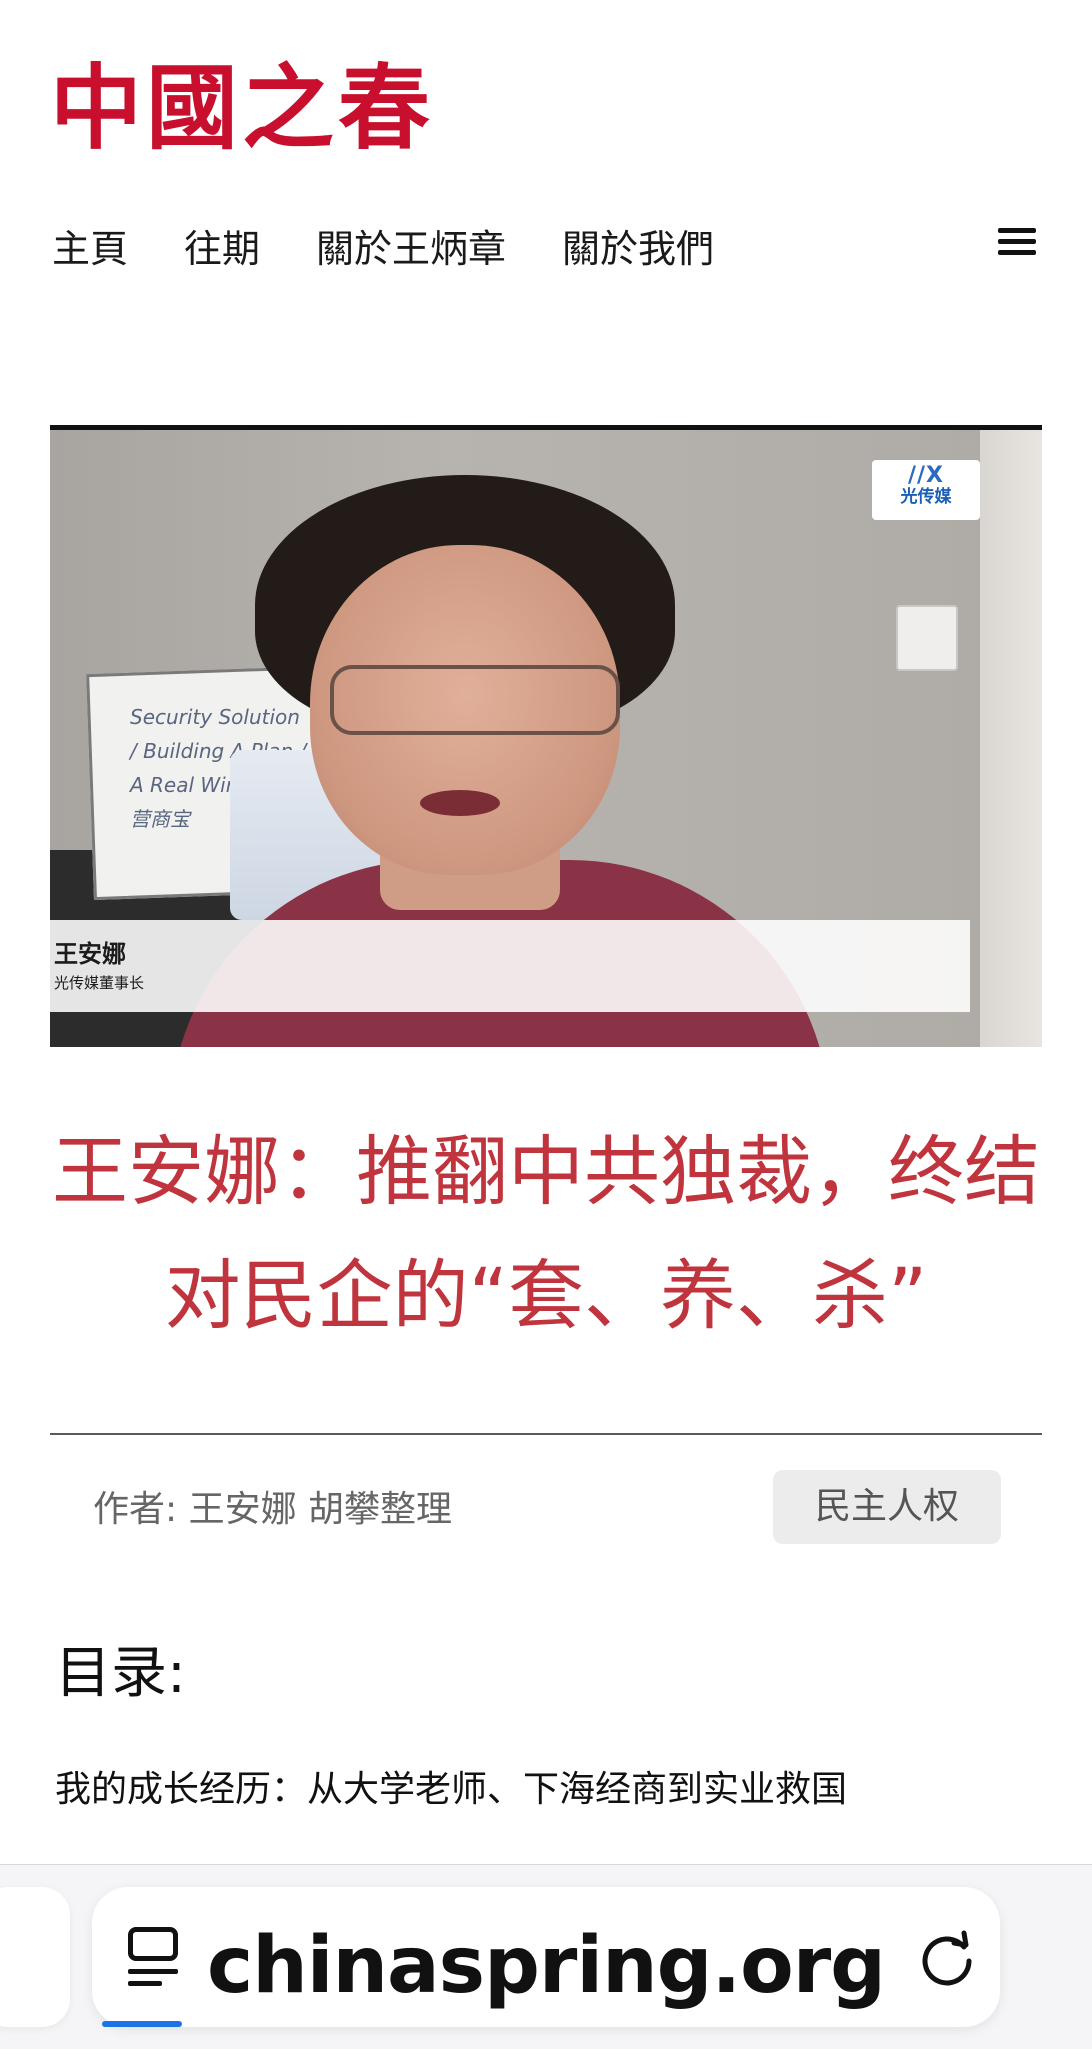  I want to click on main-nav: 主頁 往期 關於王炳章 關於我們, so click(383, 244).